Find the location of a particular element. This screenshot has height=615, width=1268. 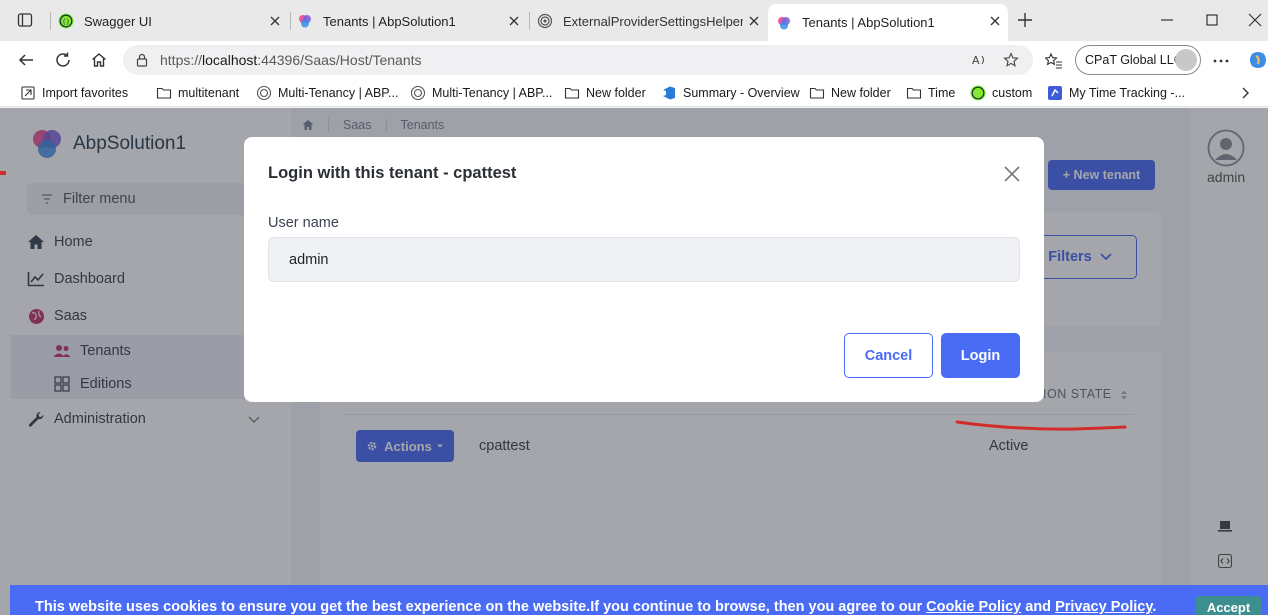

favorites-icon is located at coordinates (1054, 61).